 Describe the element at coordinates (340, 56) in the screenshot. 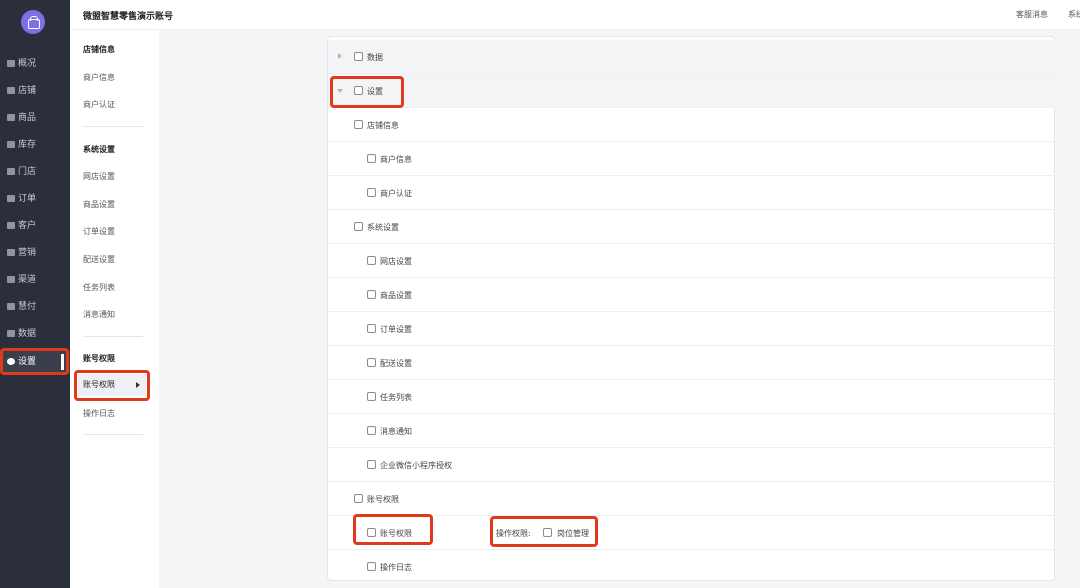

I see `expand-right-icon` at that location.